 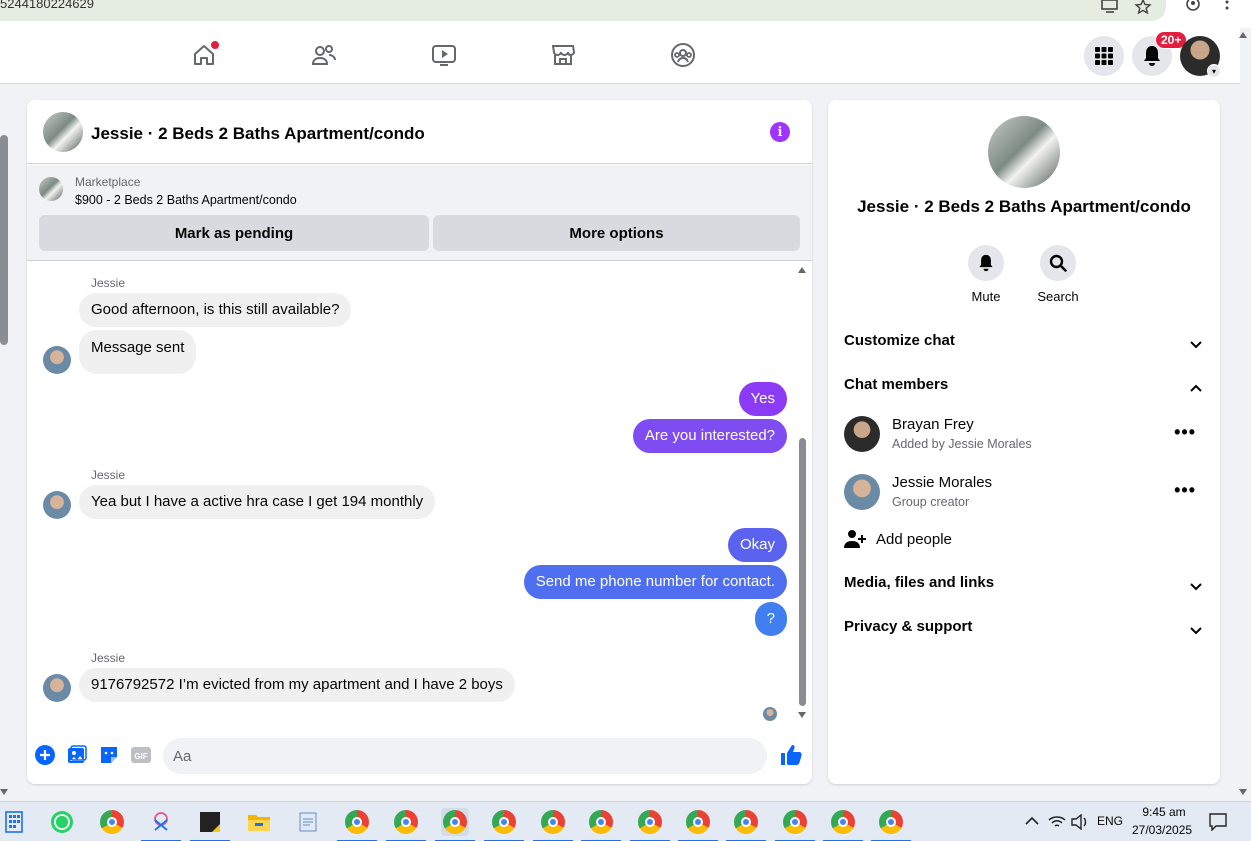 What do you see at coordinates (1024, 586) in the screenshot?
I see `media-files-links-section: Media, files and links` at bounding box center [1024, 586].